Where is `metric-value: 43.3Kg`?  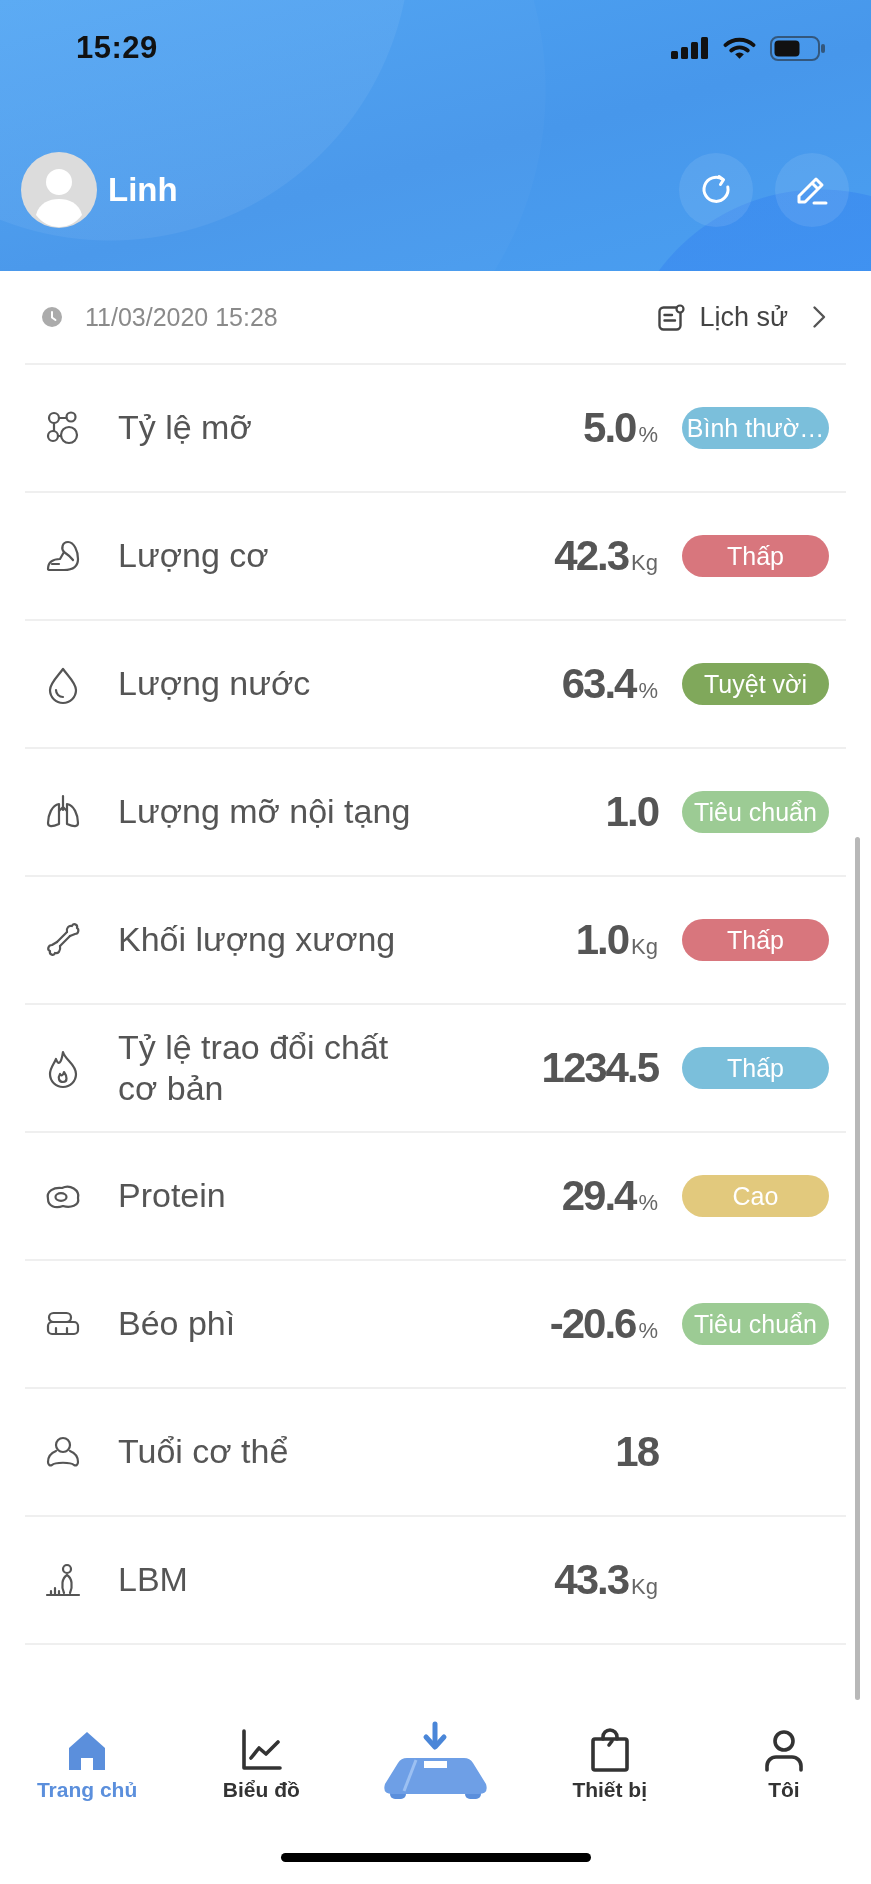
metric-value: 43.3Kg is located at coordinates (606, 1580).